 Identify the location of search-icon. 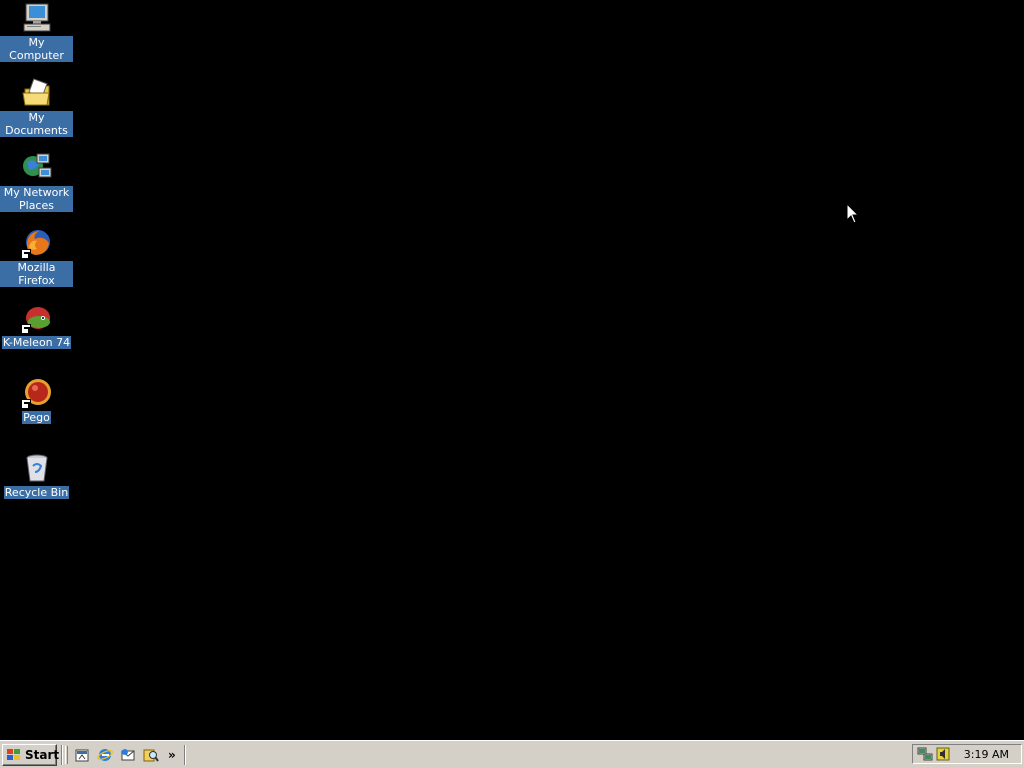
(151, 755).